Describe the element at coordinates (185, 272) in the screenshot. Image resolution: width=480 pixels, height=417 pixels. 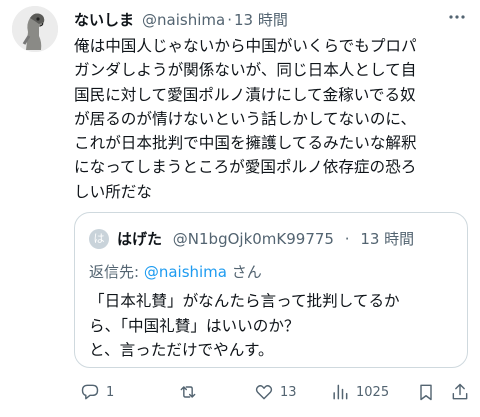
I see `replying-to-mention: @naishima` at that location.